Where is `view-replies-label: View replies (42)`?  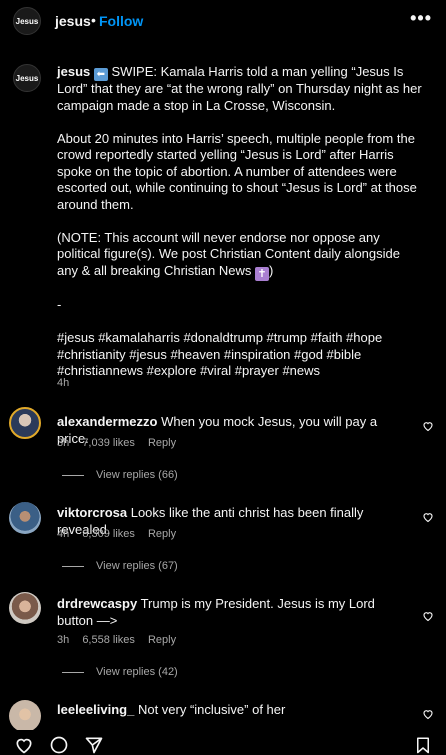 view-replies-label: View replies (42) is located at coordinates (137, 672).